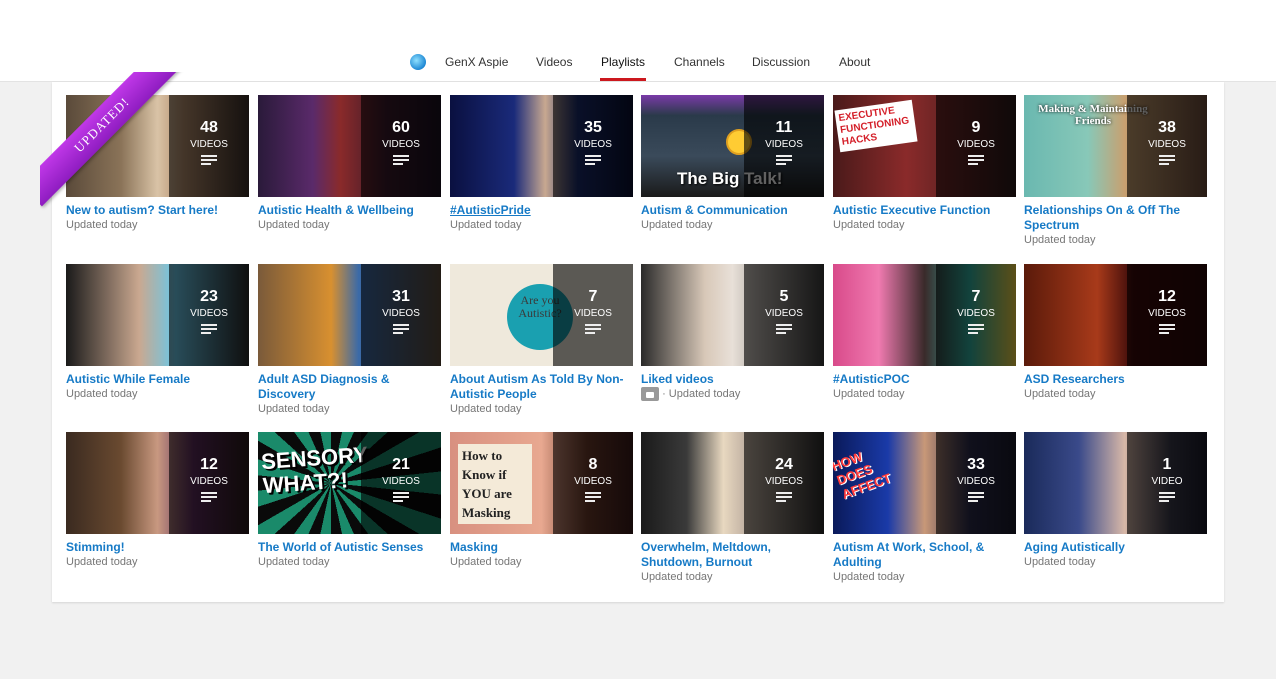  Describe the element at coordinates (1115, 483) in the screenshot. I see `playlist-thumbnail: 1 VIDEO` at that location.